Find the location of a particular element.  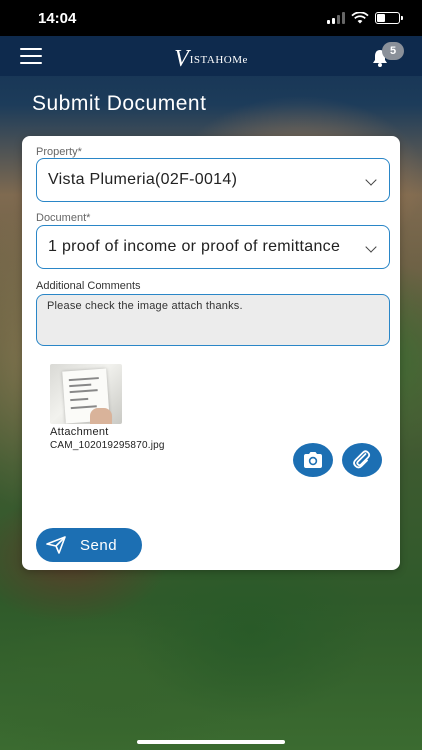

status-time: 14:04 is located at coordinates (57, 18).